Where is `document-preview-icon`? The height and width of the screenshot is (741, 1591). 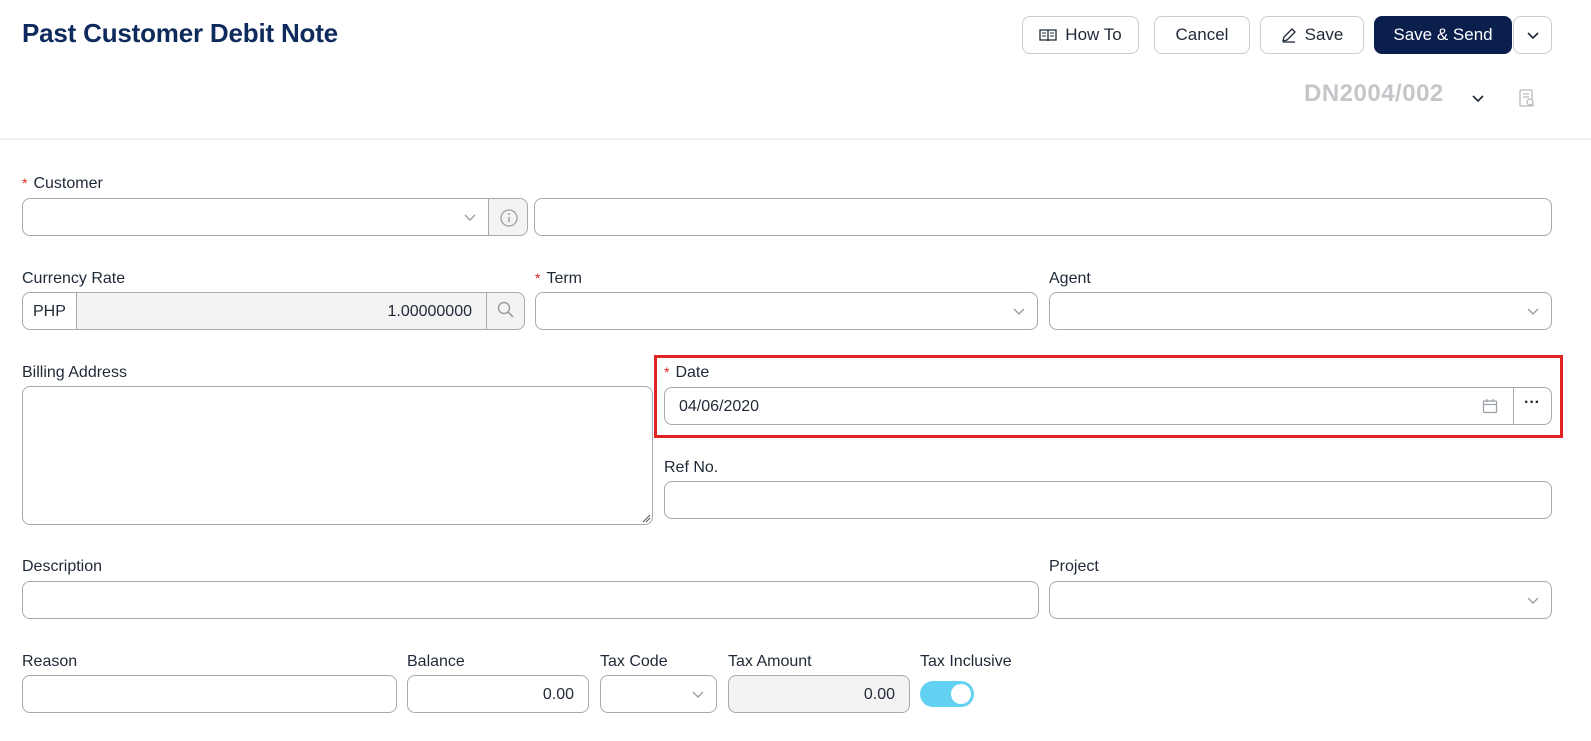
document-preview-icon is located at coordinates (1527, 98).